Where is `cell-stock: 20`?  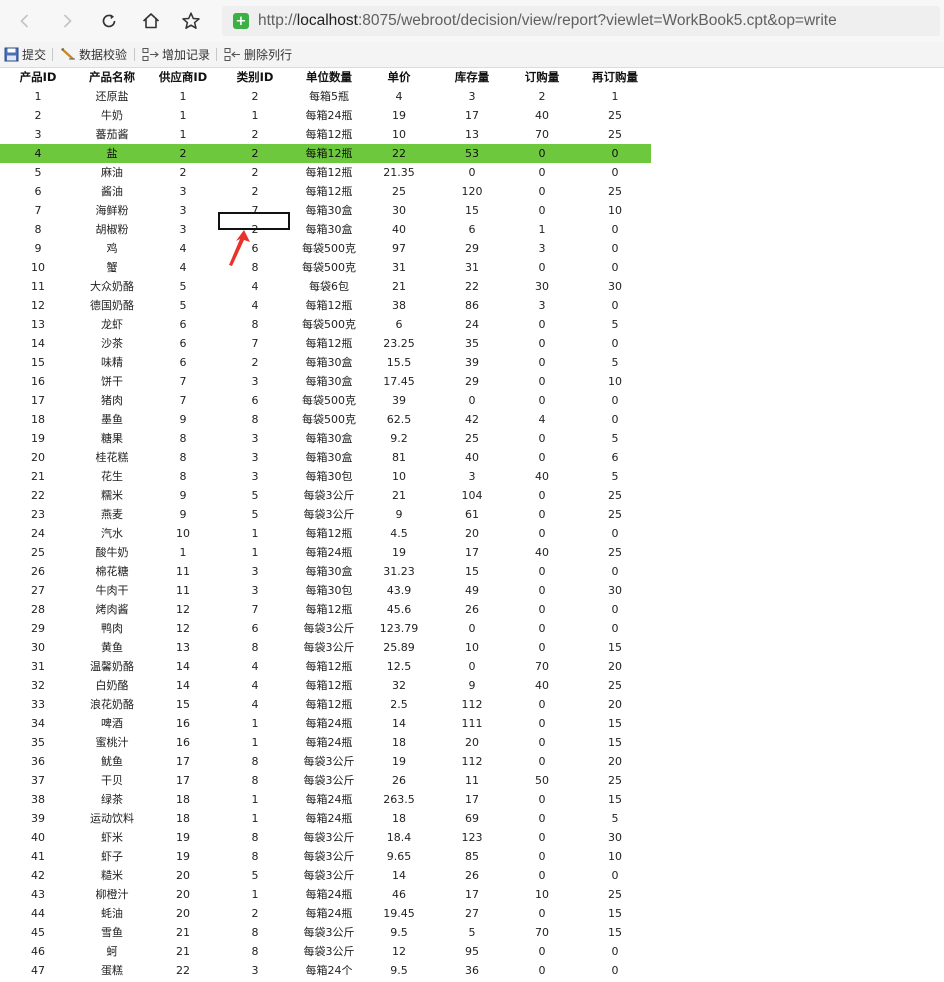
cell-stock: 20 is located at coordinates (472, 533).